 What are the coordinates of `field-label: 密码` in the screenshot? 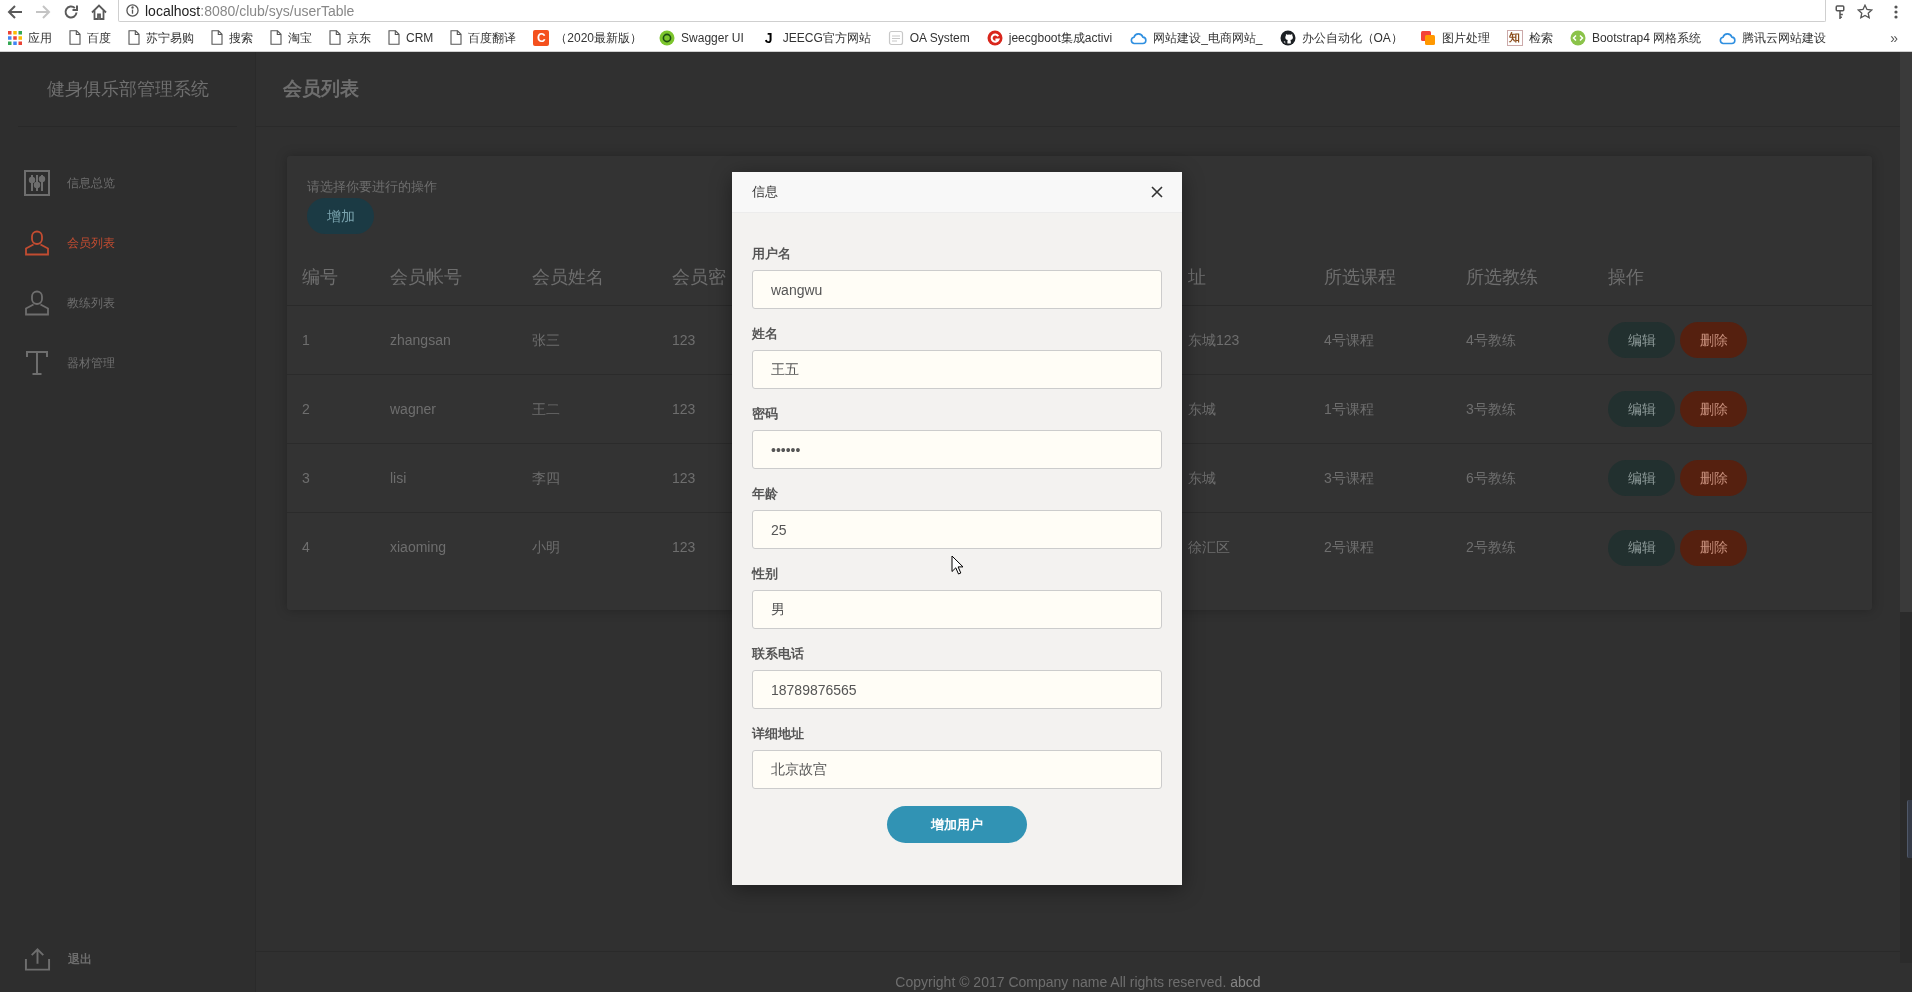 It's located at (765, 414).